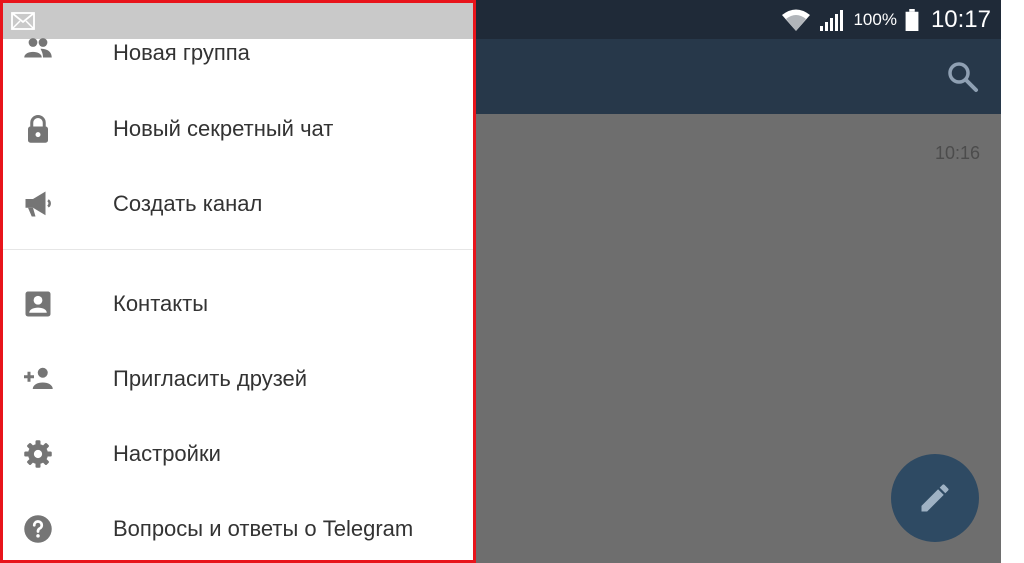 The width and height of the screenshot is (1024, 563). I want to click on menu-divider, so click(238, 249).